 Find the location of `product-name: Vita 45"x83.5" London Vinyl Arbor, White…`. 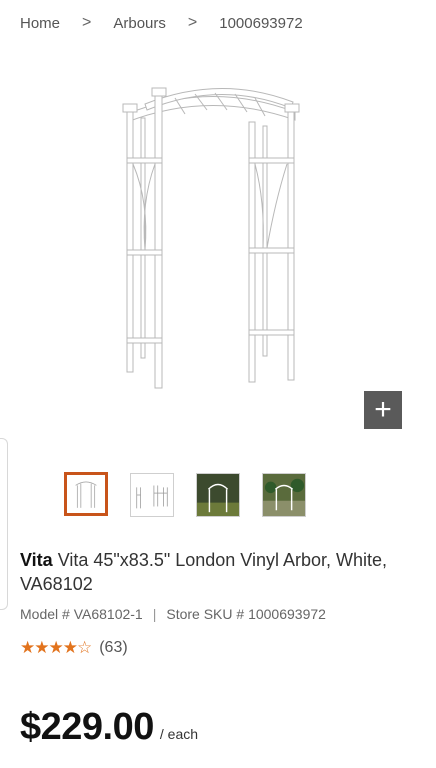

product-name: Vita 45"x83.5" London Vinyl Arbor, White… is located at coordinates (204, 572).